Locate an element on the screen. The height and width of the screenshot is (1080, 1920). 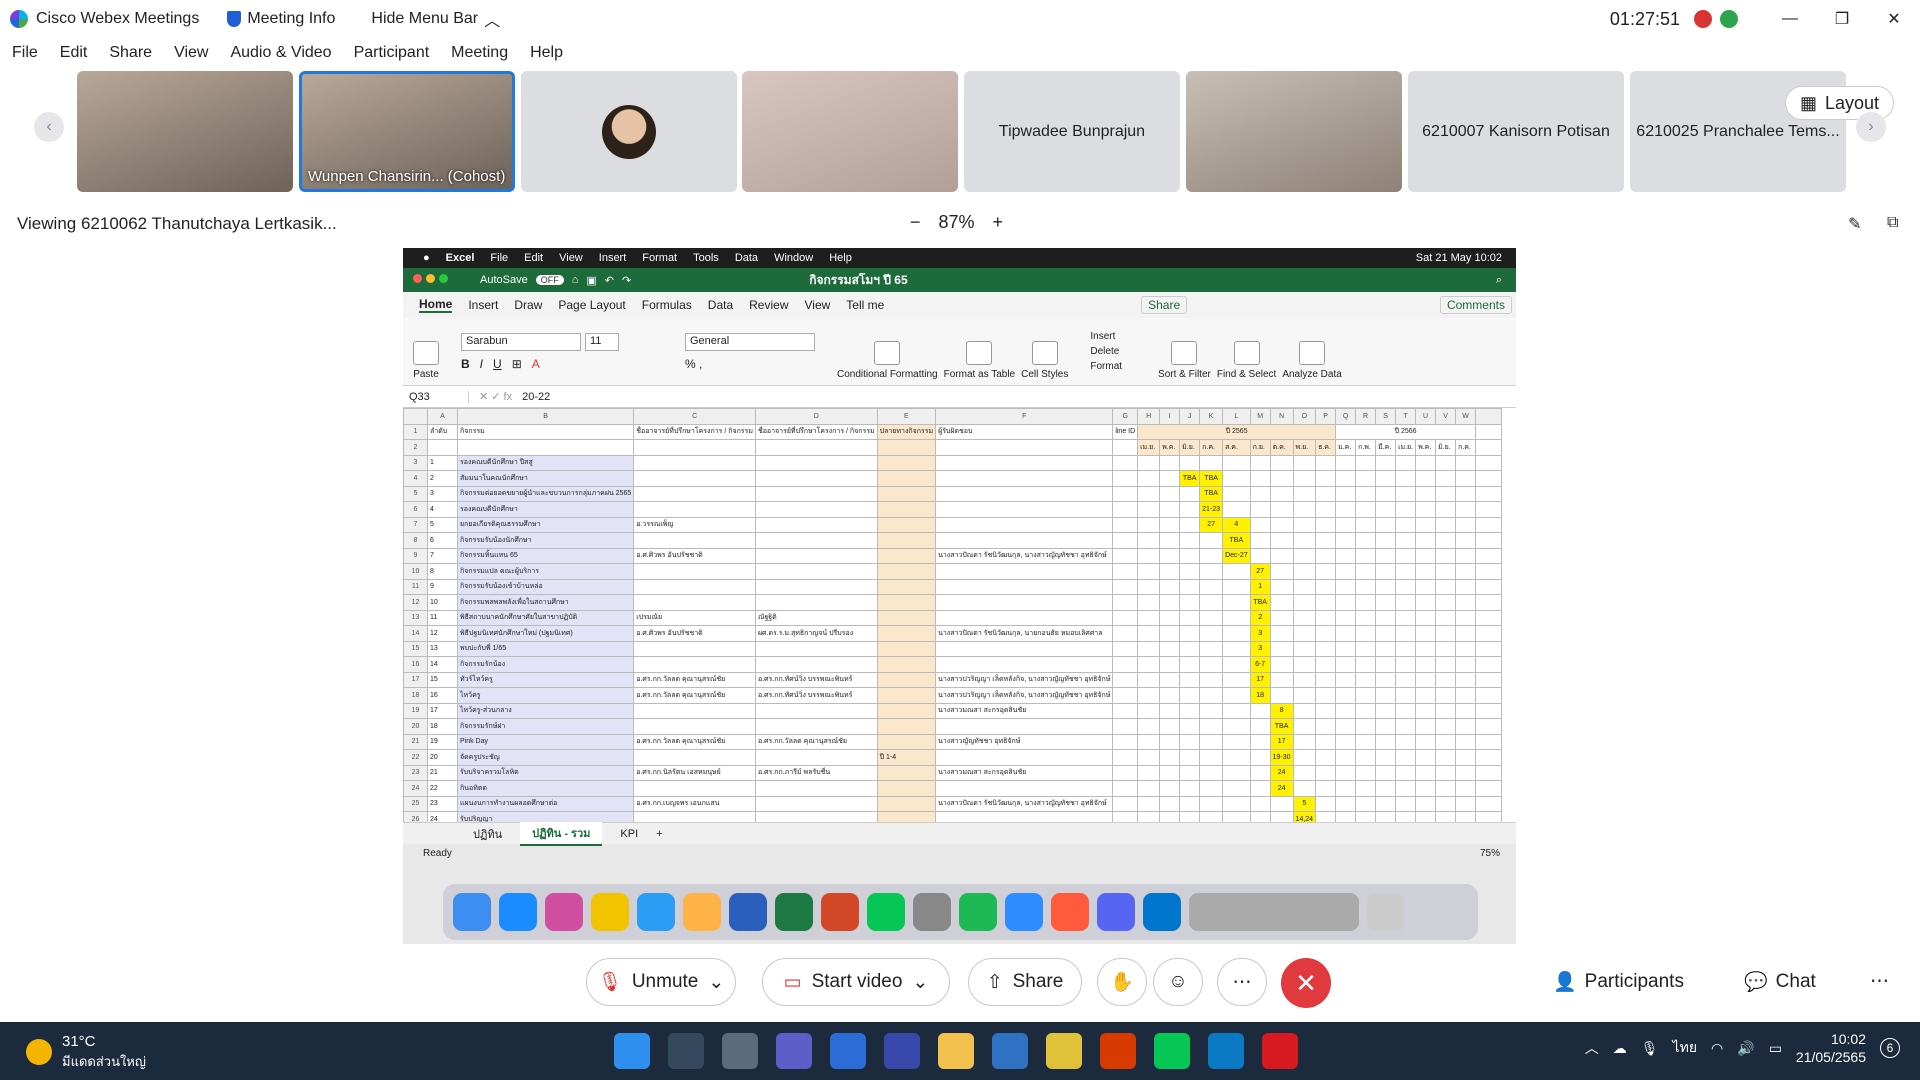
more-options-button: ⋯ is located at coordinates (1242, 982).